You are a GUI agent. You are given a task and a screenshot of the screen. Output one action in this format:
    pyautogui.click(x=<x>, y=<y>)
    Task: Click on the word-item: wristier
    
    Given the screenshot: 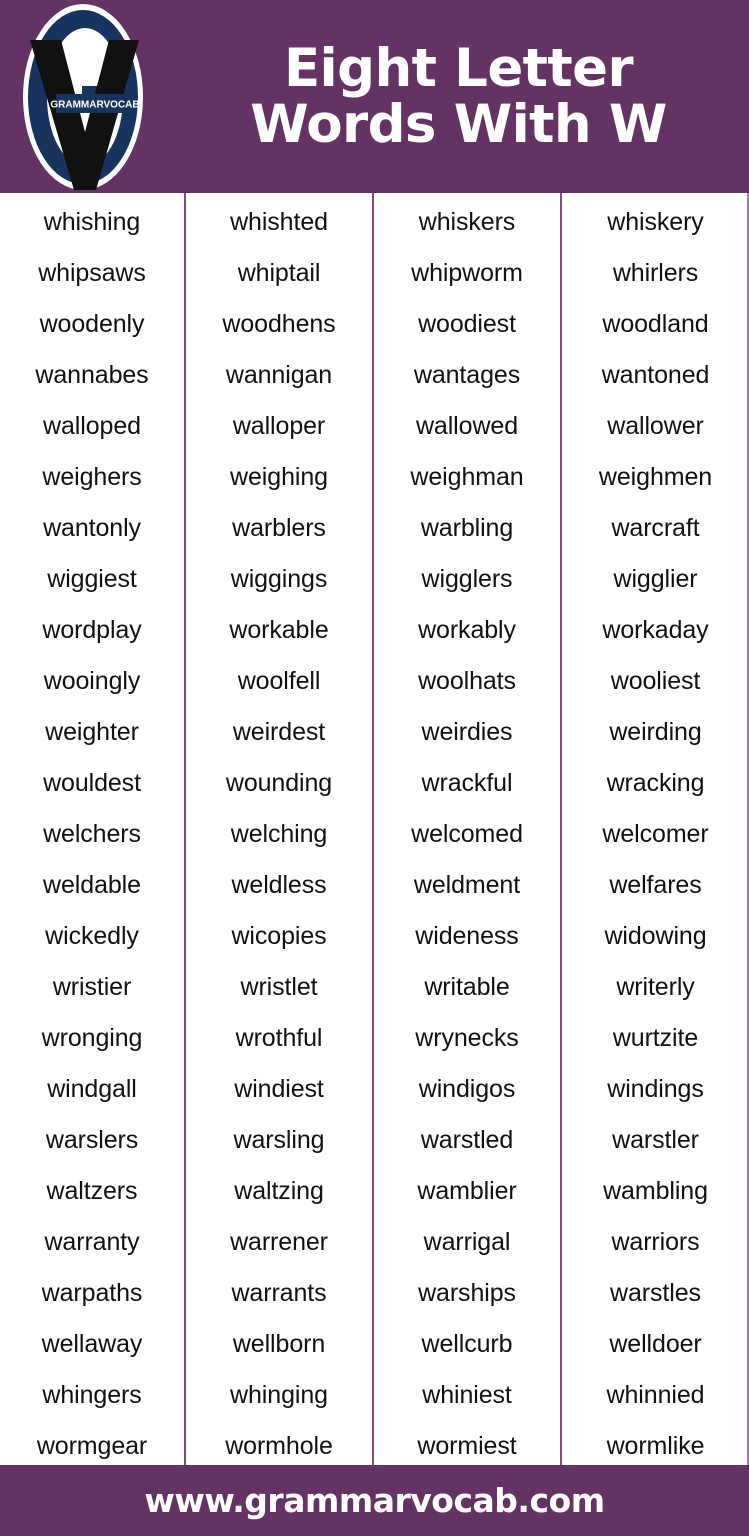 What is the action you would take?
    pyautogui.click(x=92, y=987)
    